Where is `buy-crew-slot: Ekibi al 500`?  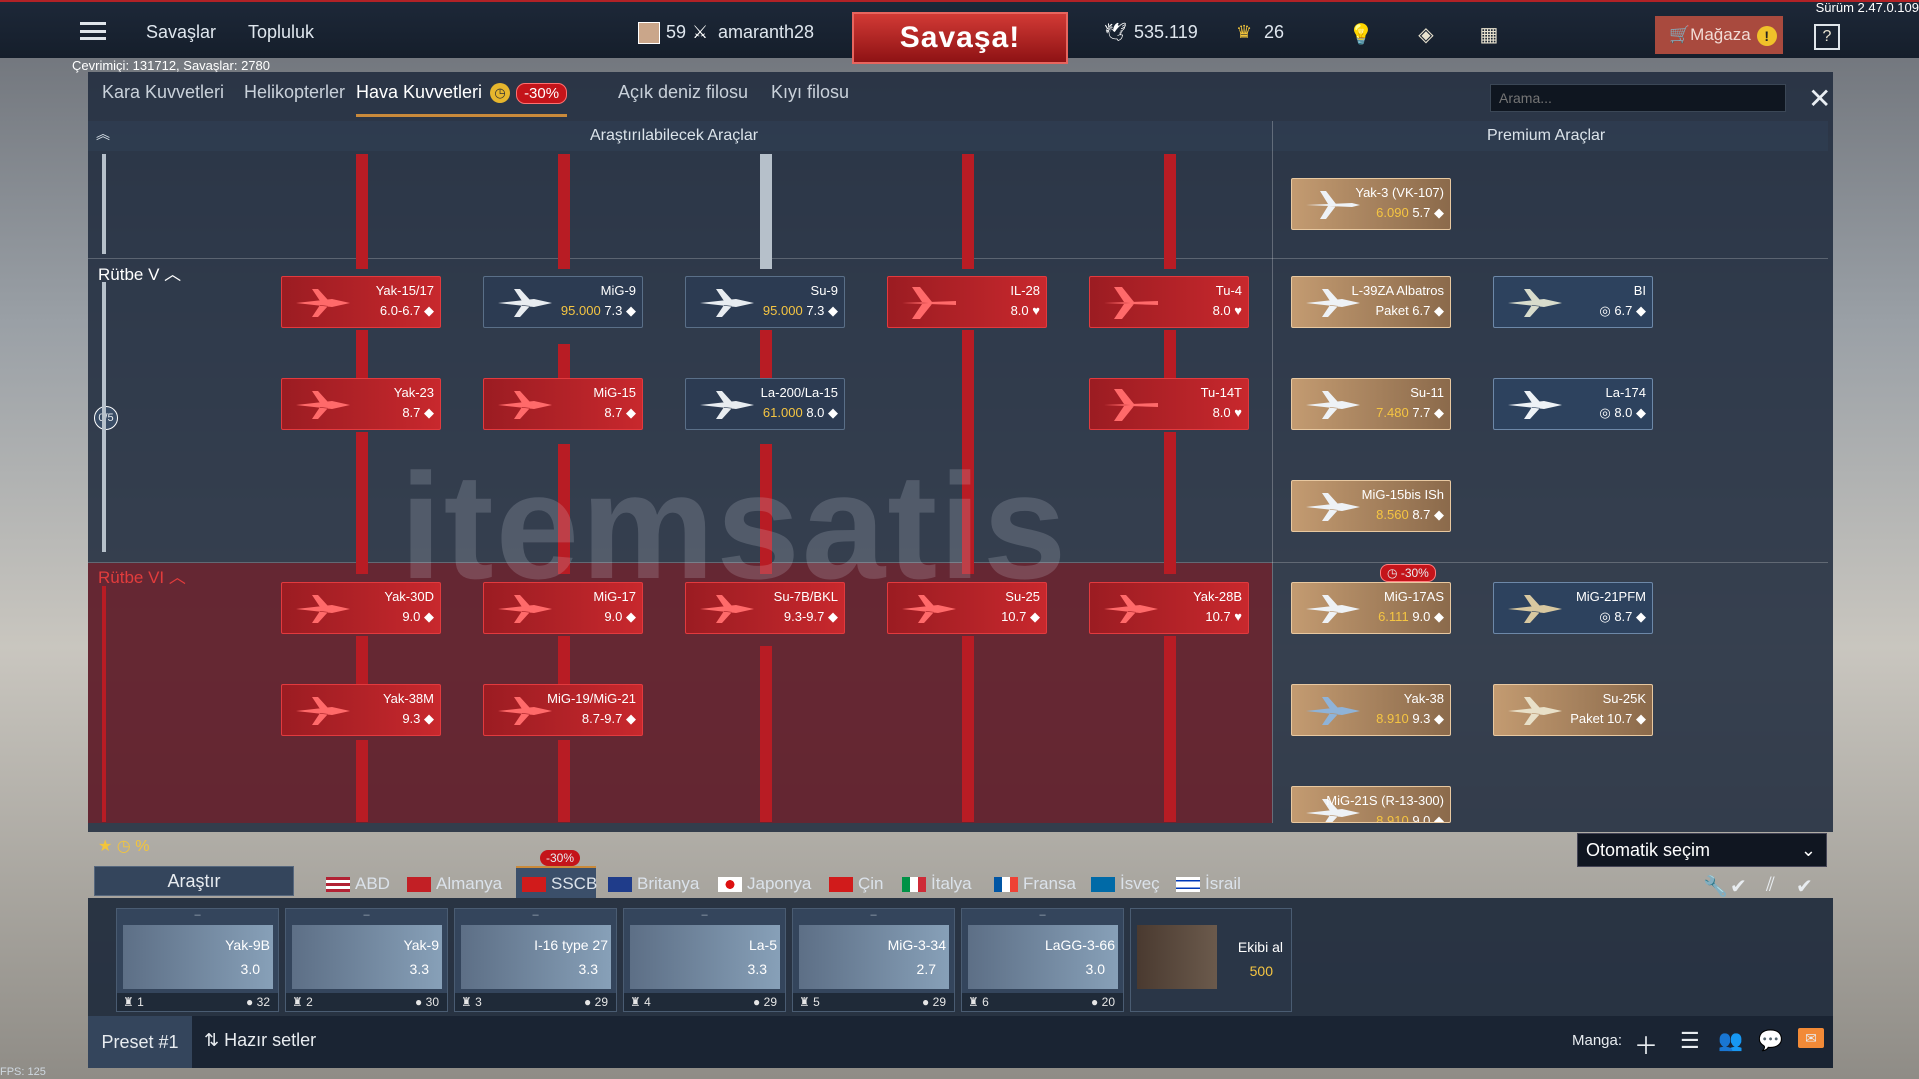
buy-crew-slot: Ekibi al 500 is located at coordinates (1211, 960).